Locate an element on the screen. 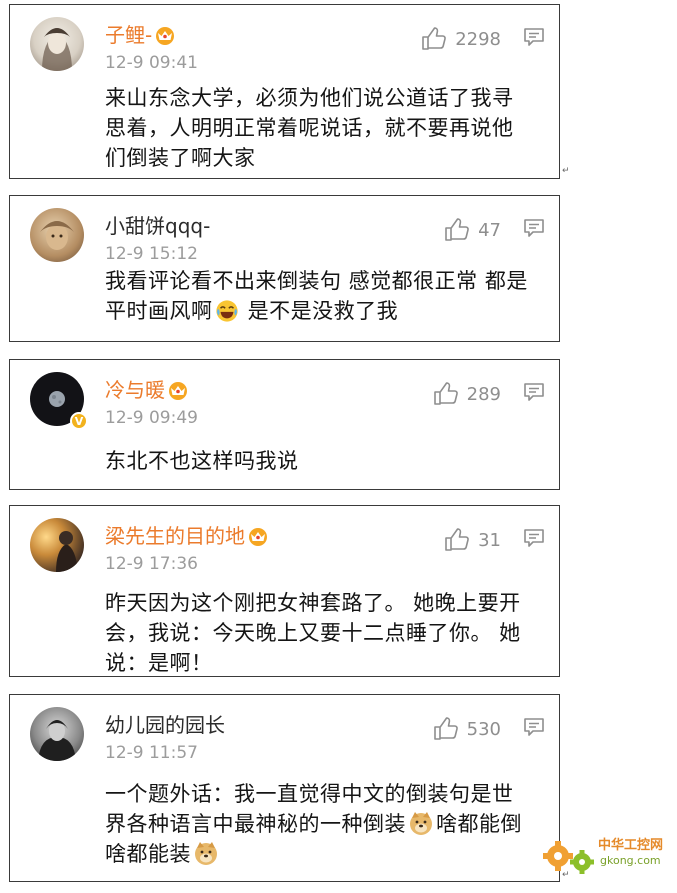 The height and width of the screenshot is (893, 677). timestamp: 12-9 15:12 is located at coordinates (151, 254).